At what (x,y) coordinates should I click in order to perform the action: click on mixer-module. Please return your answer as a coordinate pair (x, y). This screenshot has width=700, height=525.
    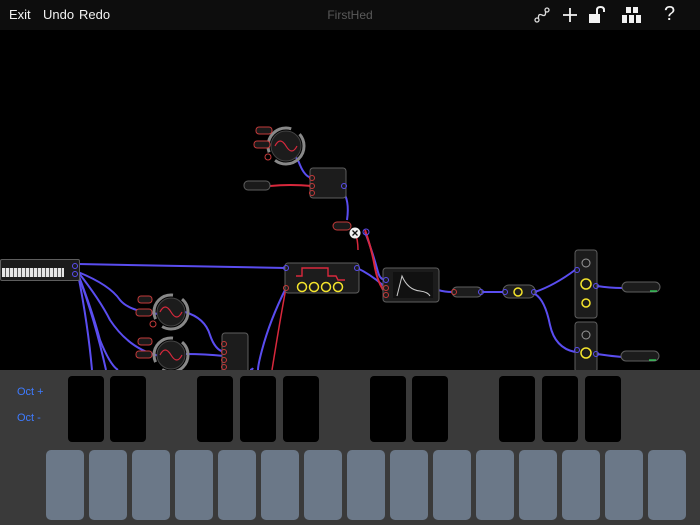
    Looking at the image, I should click on (519, 291).